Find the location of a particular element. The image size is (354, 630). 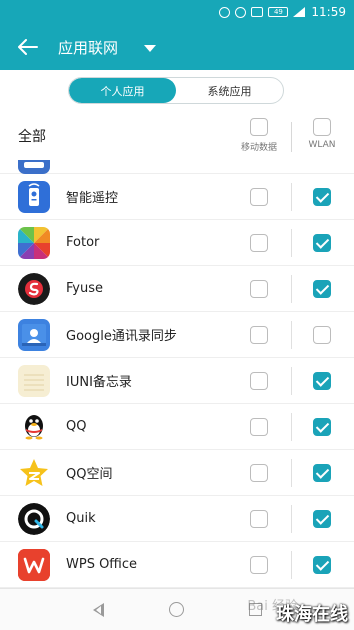

list-item: QQ空间 is located at coordinates (177, 473).